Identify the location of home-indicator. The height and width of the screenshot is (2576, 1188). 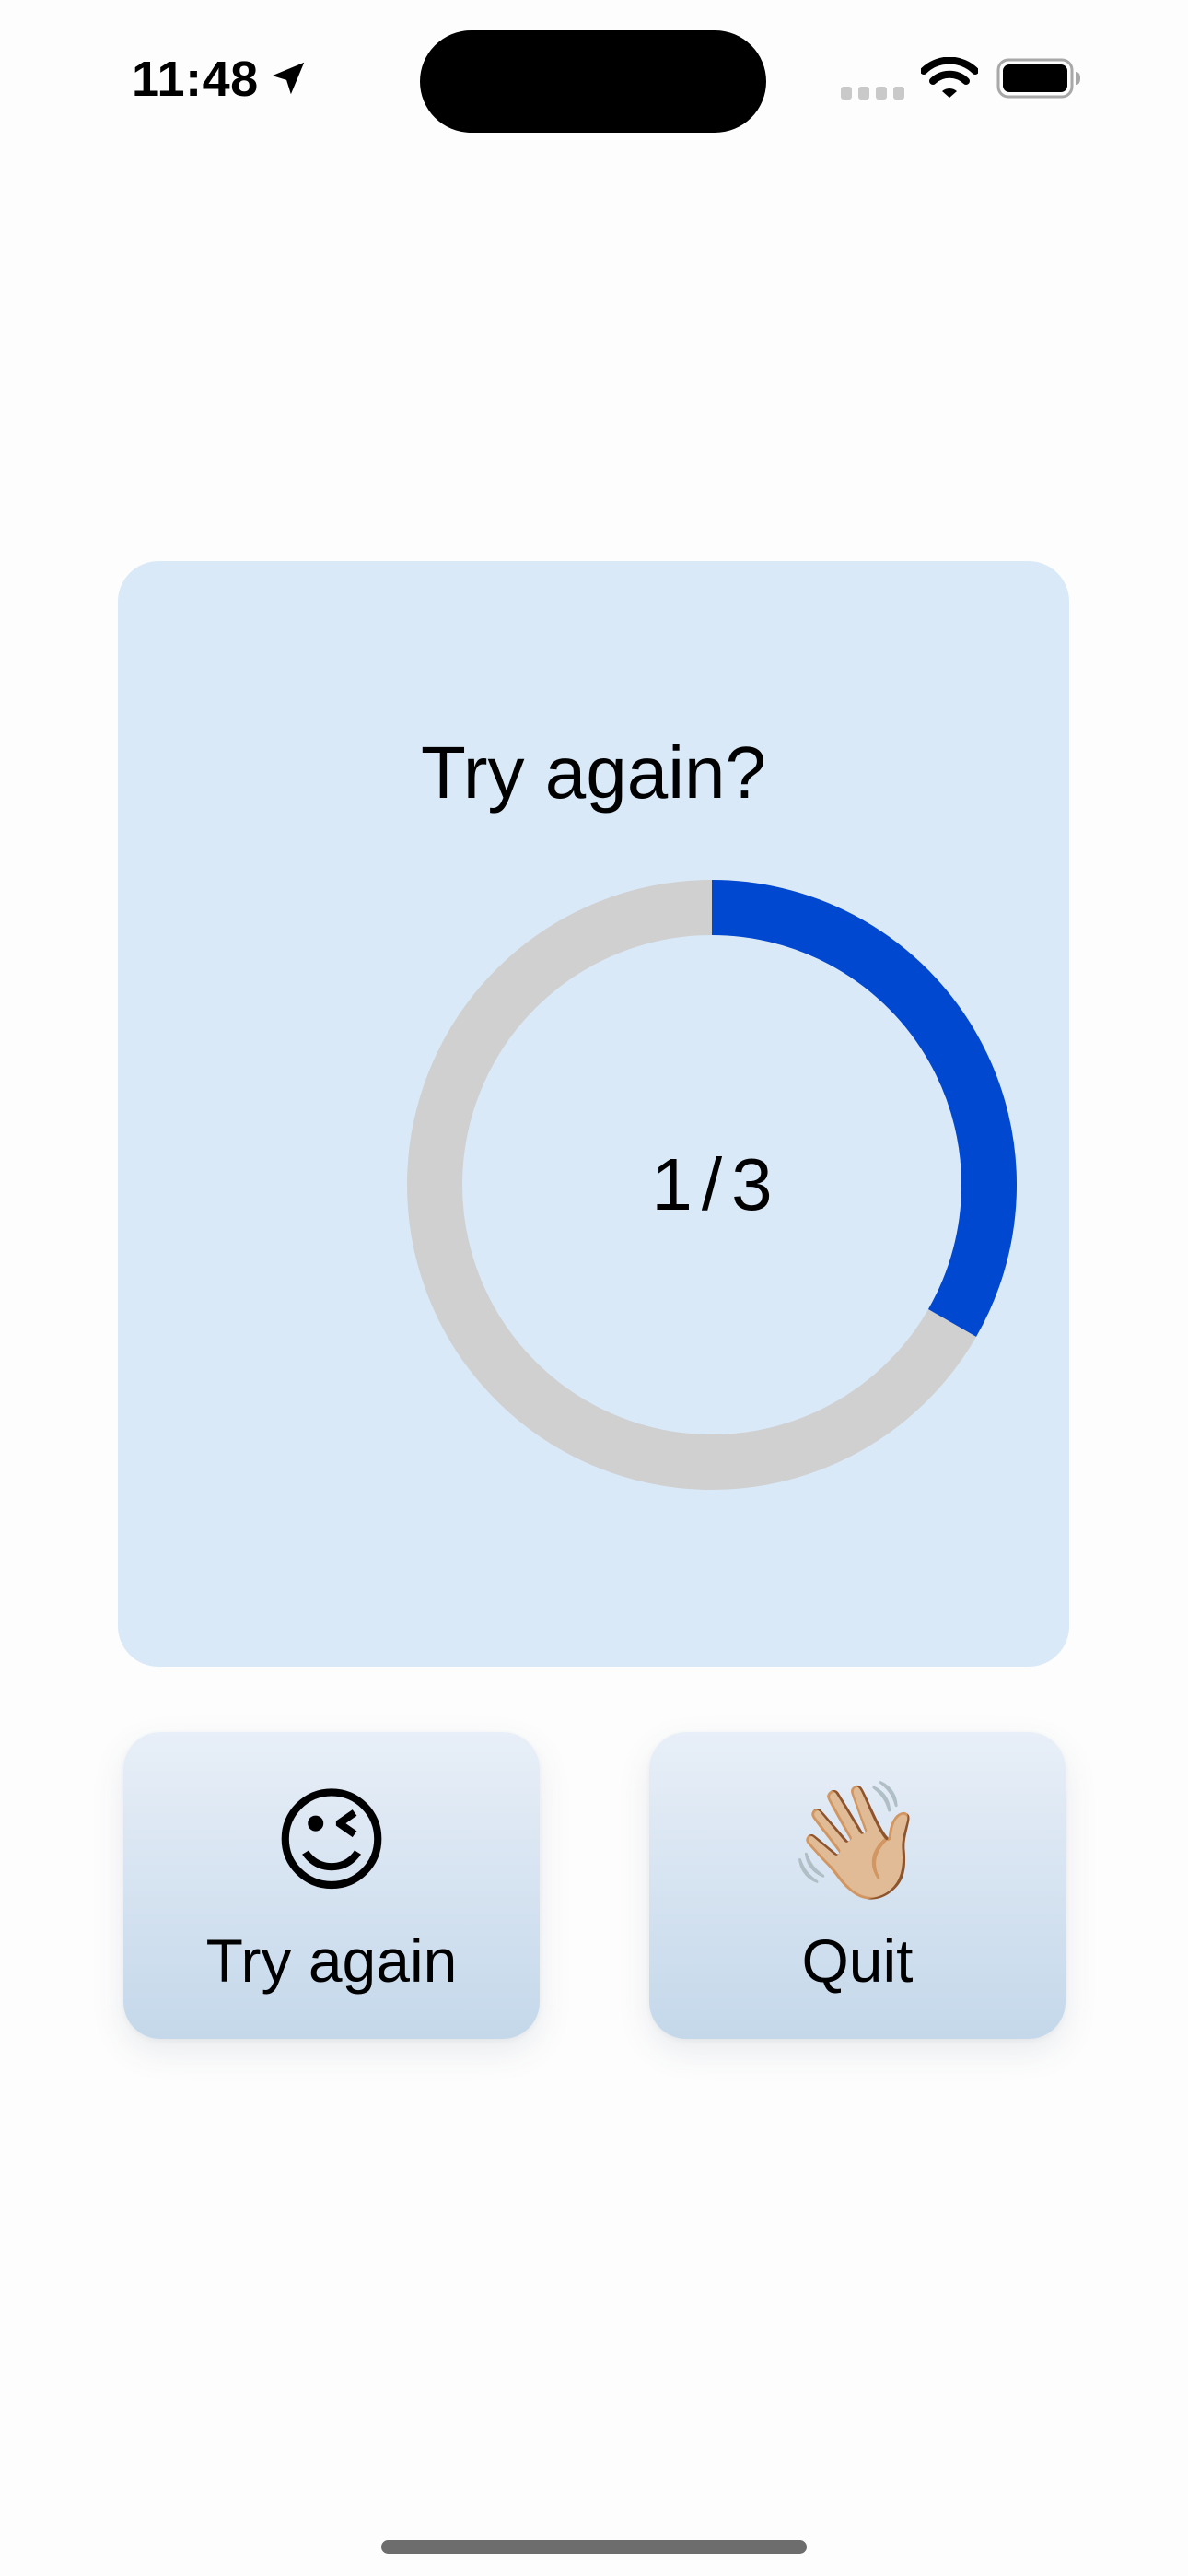
(594, 2547).